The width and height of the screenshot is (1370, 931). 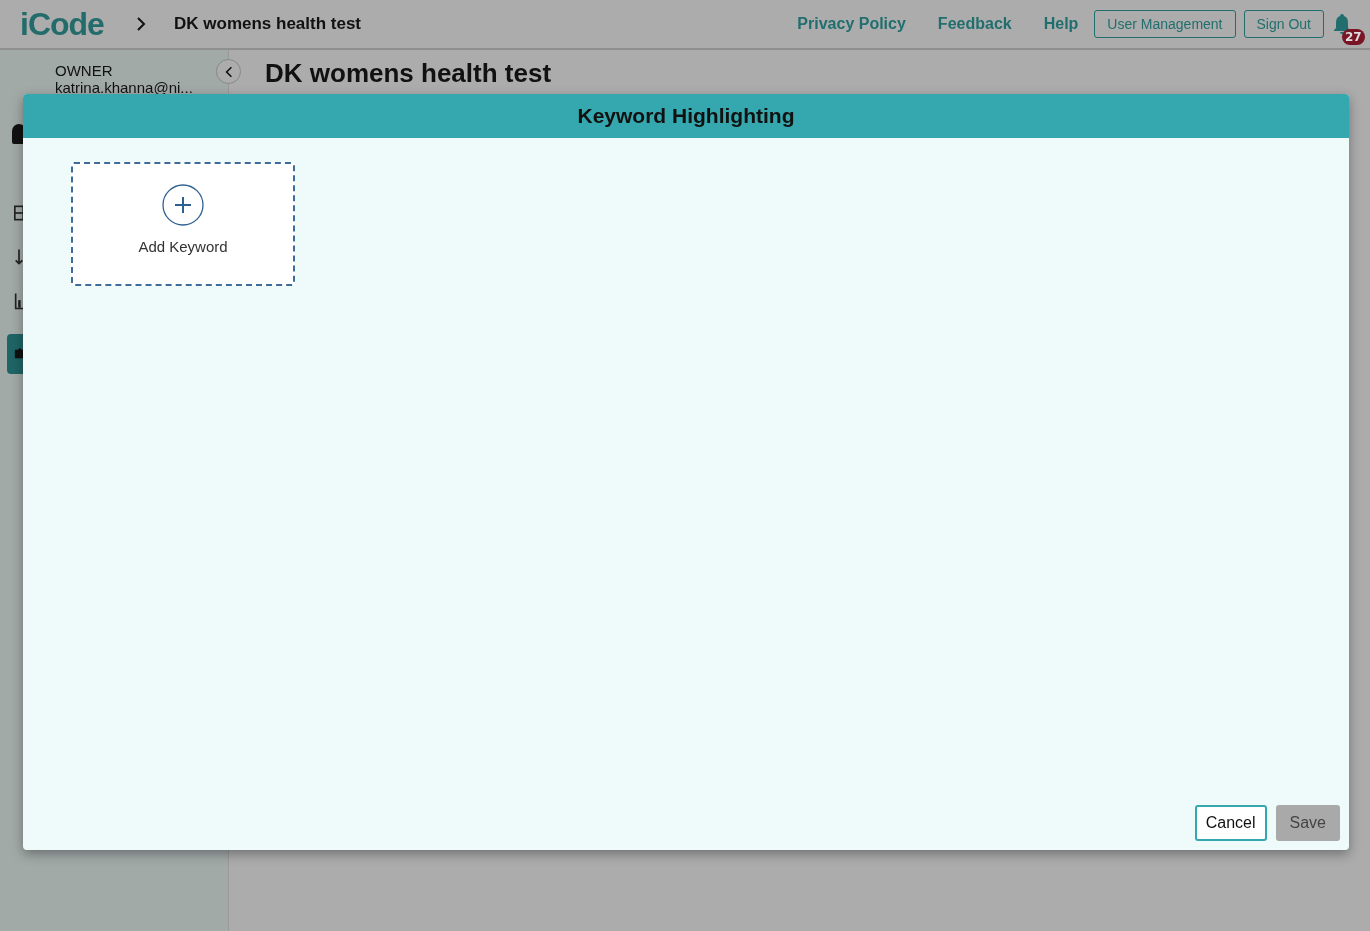 I want to click on nav-link: Privacy Policy, so click(x=851, y=24).